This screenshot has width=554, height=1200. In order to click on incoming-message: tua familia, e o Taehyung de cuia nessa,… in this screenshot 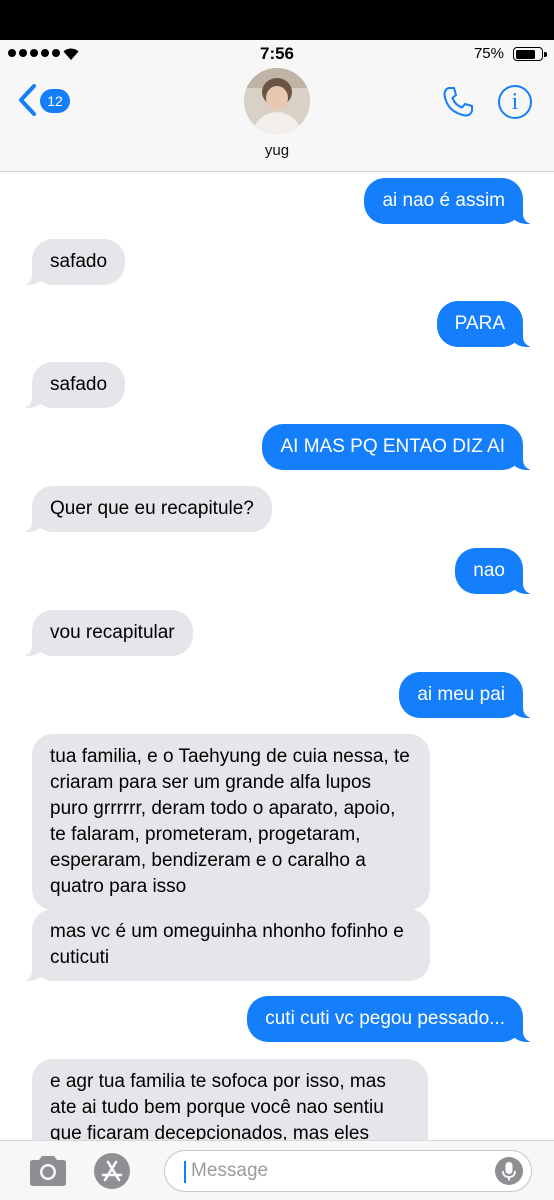, I will do `click(231, 822)`.